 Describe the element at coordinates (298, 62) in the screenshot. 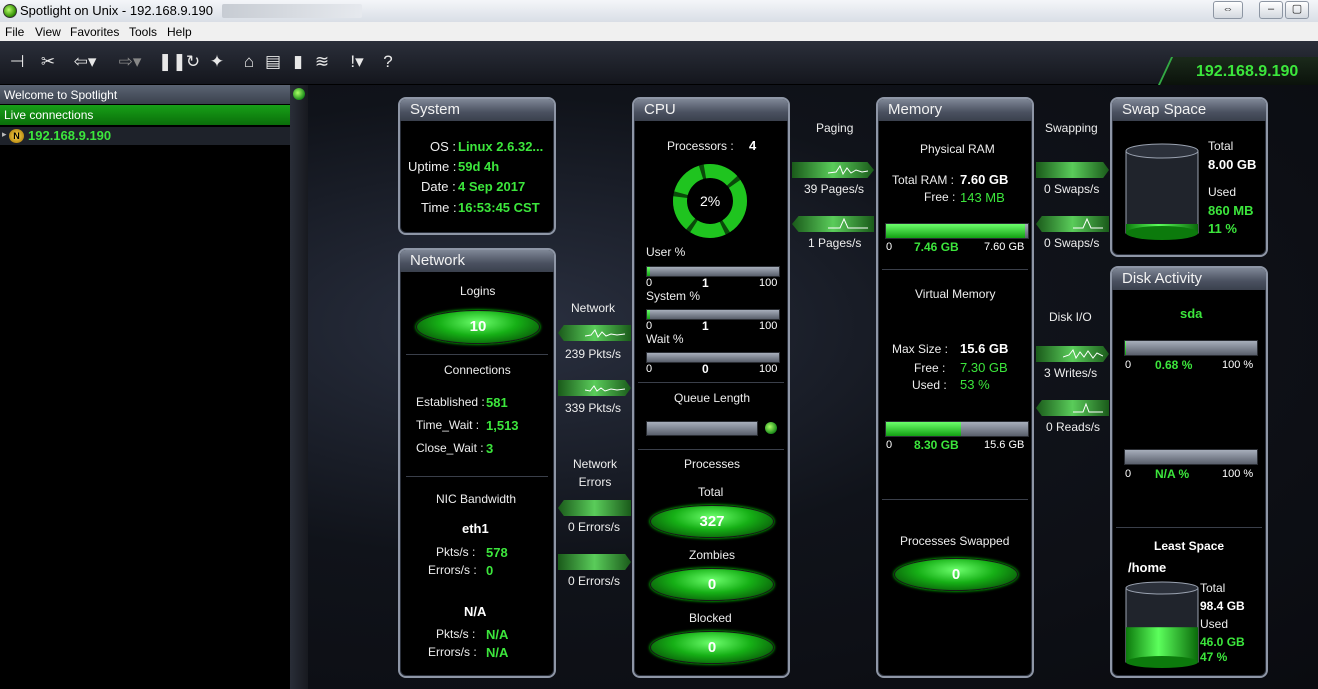

I see `chart-icon: ▮` at that location.